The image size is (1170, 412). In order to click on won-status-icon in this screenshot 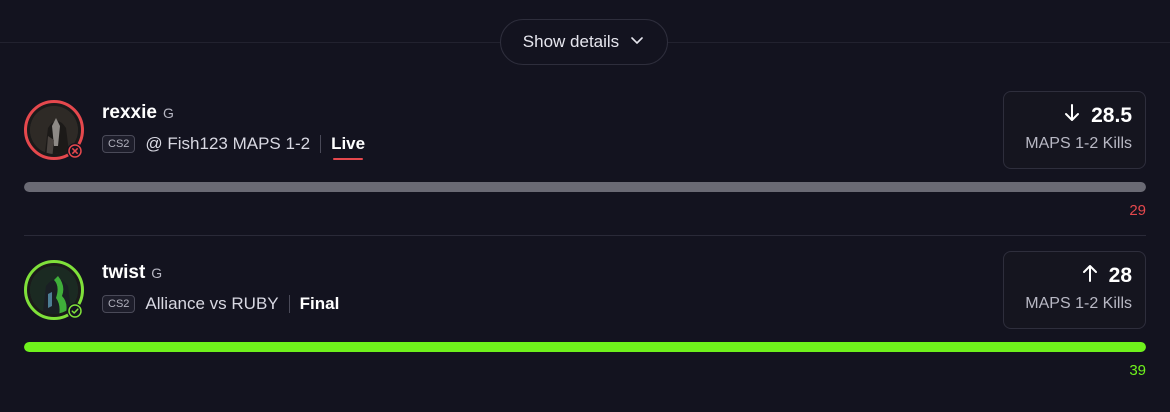, I will do `click(75, 311)`.